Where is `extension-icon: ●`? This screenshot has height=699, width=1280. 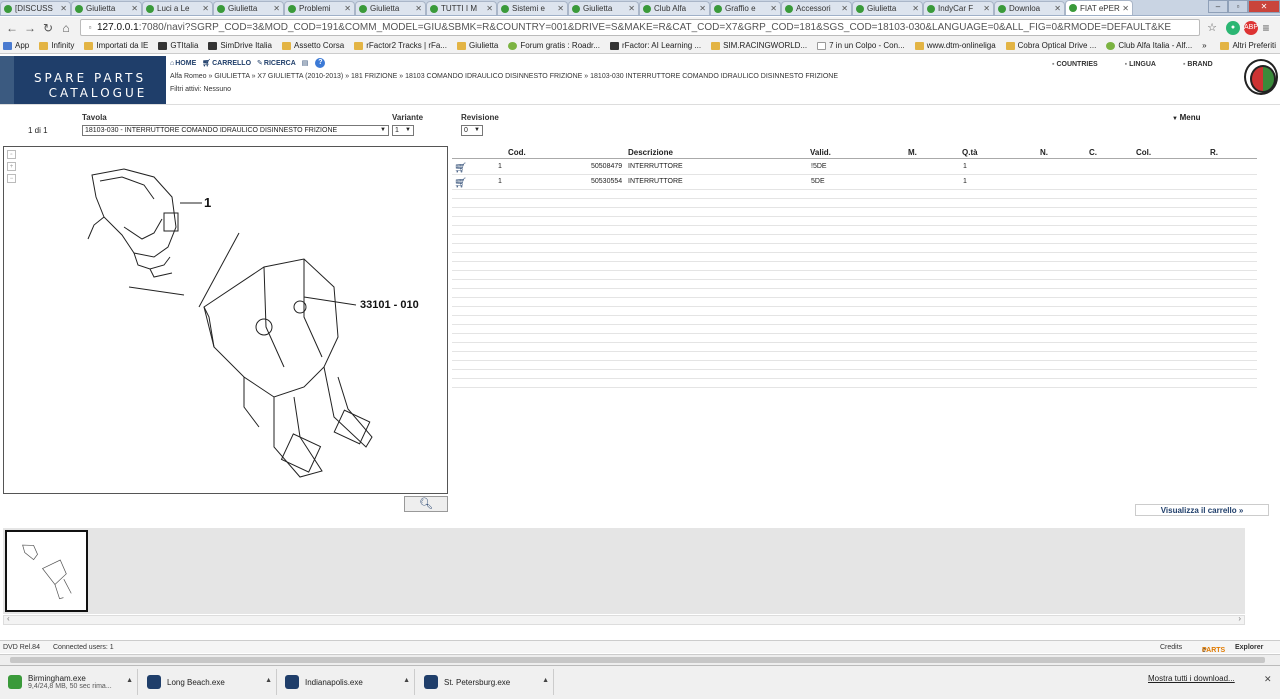
extension-icon: ● is located at coordinates (1233, 27).